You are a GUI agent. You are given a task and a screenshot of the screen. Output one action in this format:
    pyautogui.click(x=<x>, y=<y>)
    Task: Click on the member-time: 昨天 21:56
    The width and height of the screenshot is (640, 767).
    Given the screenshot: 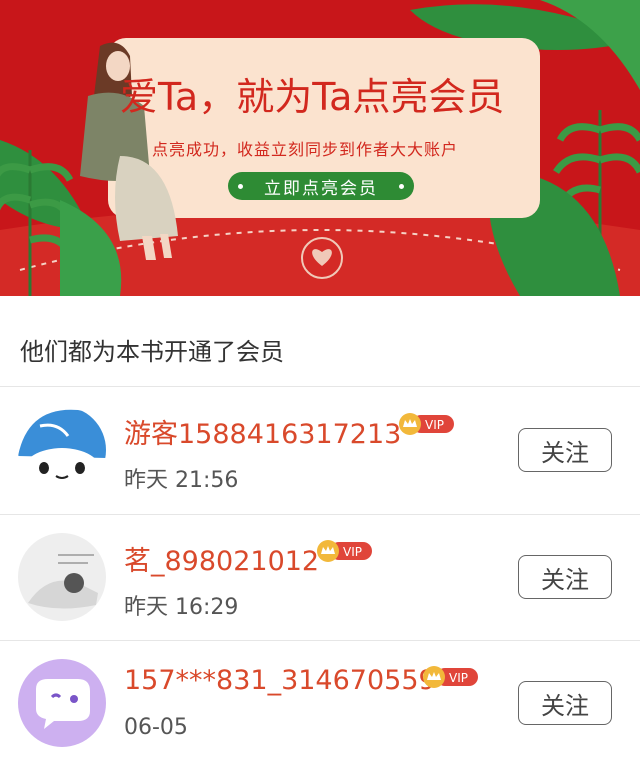 What is the action you would take?
    pyautogui.click(x=181, y=480)
    